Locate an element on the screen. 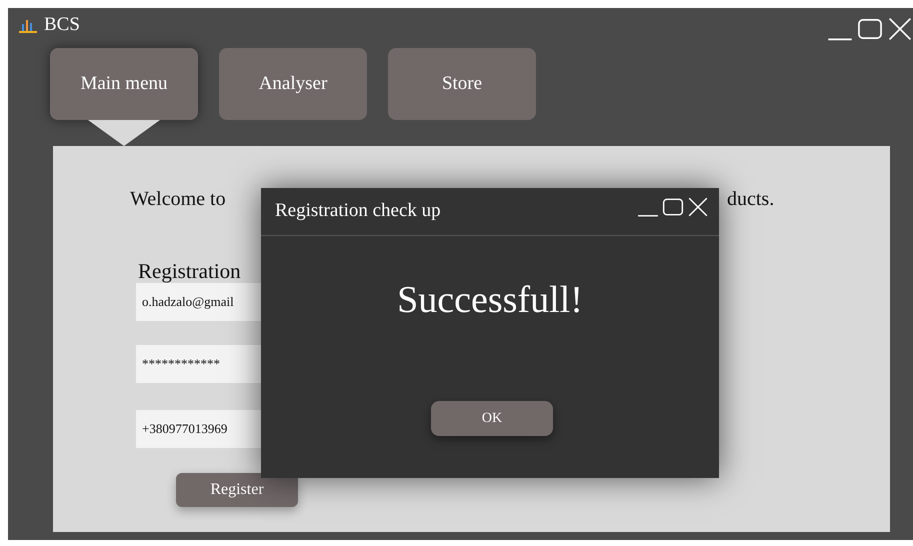 This screenshot has height=546, width=913. registration-heading: Registration is located at coordinates (189, 271).